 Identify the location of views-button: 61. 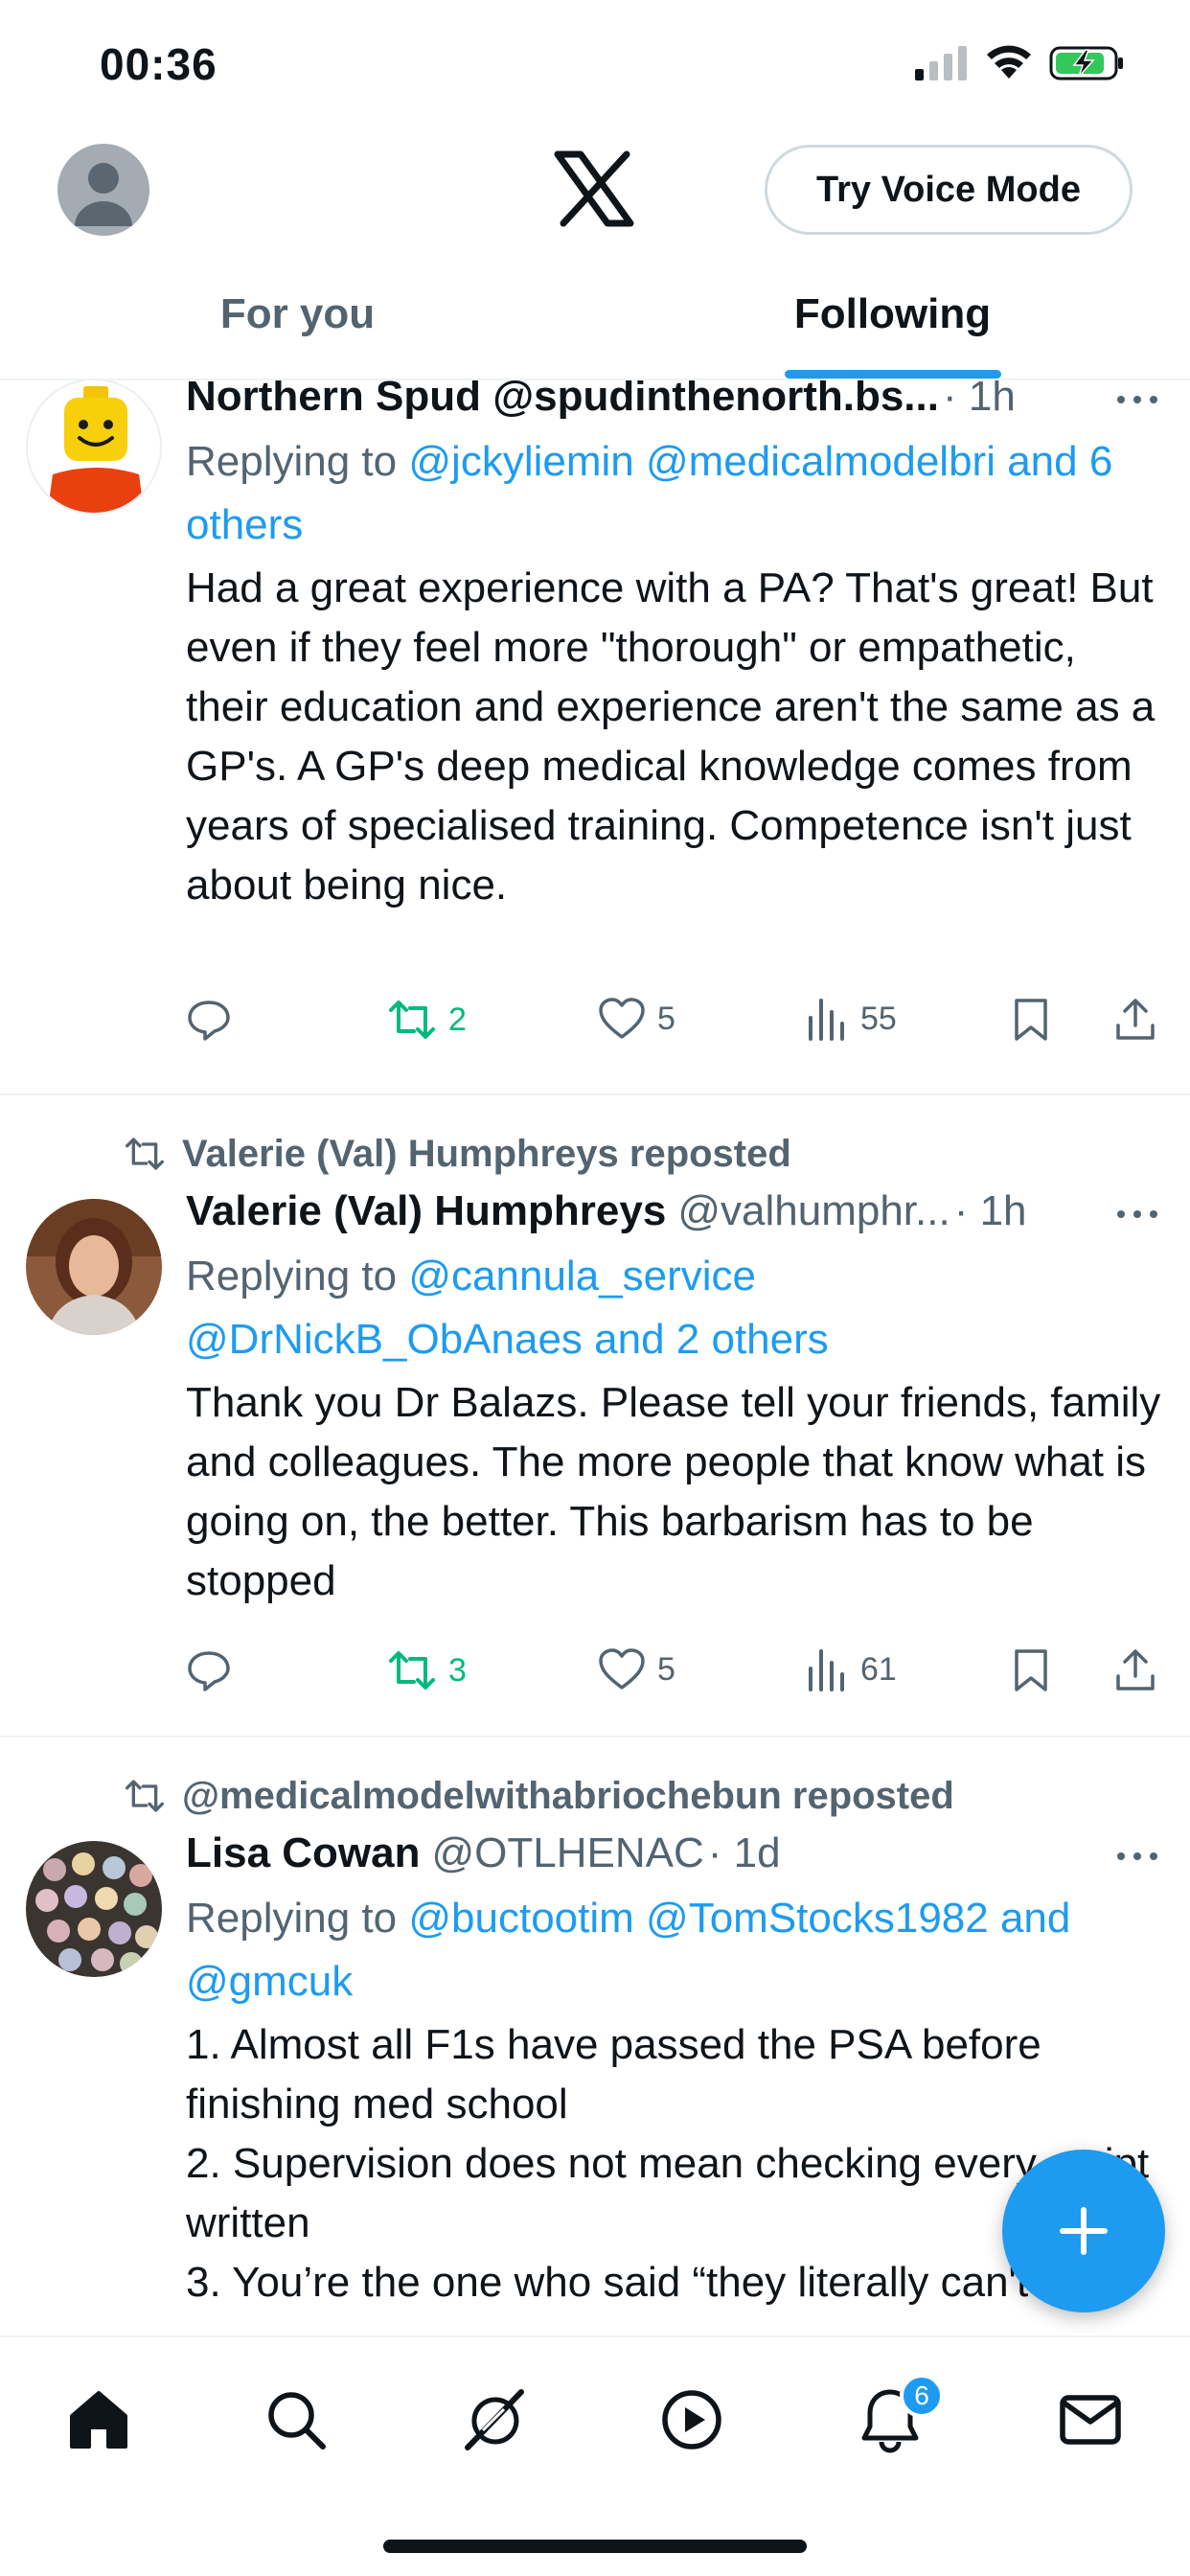
(852, 1669).